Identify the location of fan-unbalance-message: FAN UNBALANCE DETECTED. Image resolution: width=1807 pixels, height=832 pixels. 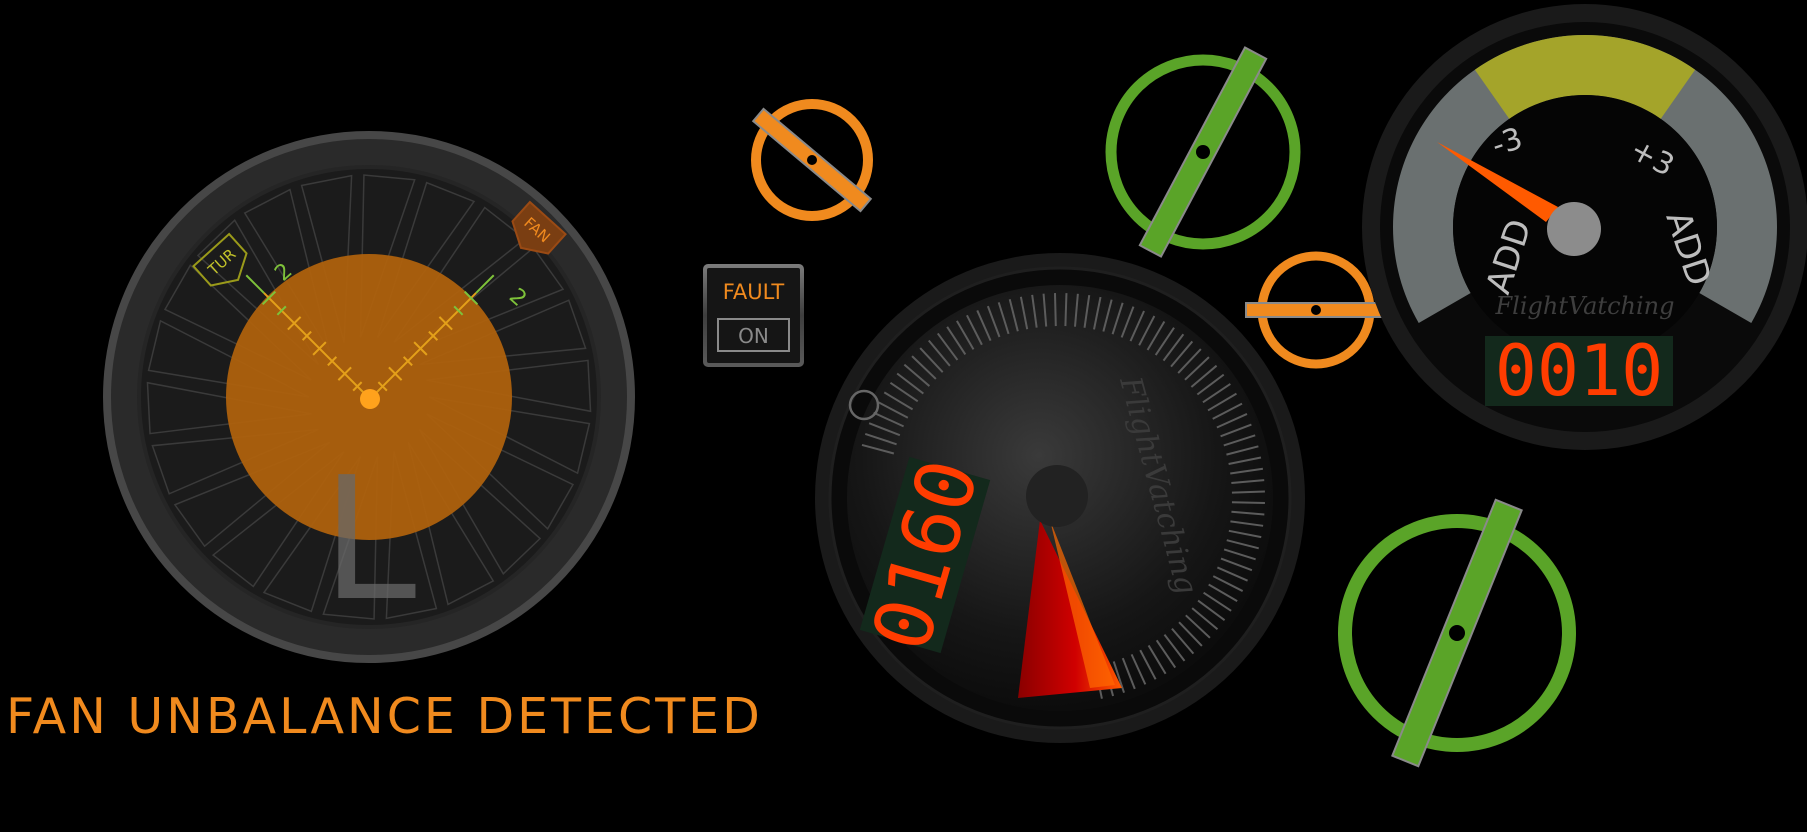
(384, 716).